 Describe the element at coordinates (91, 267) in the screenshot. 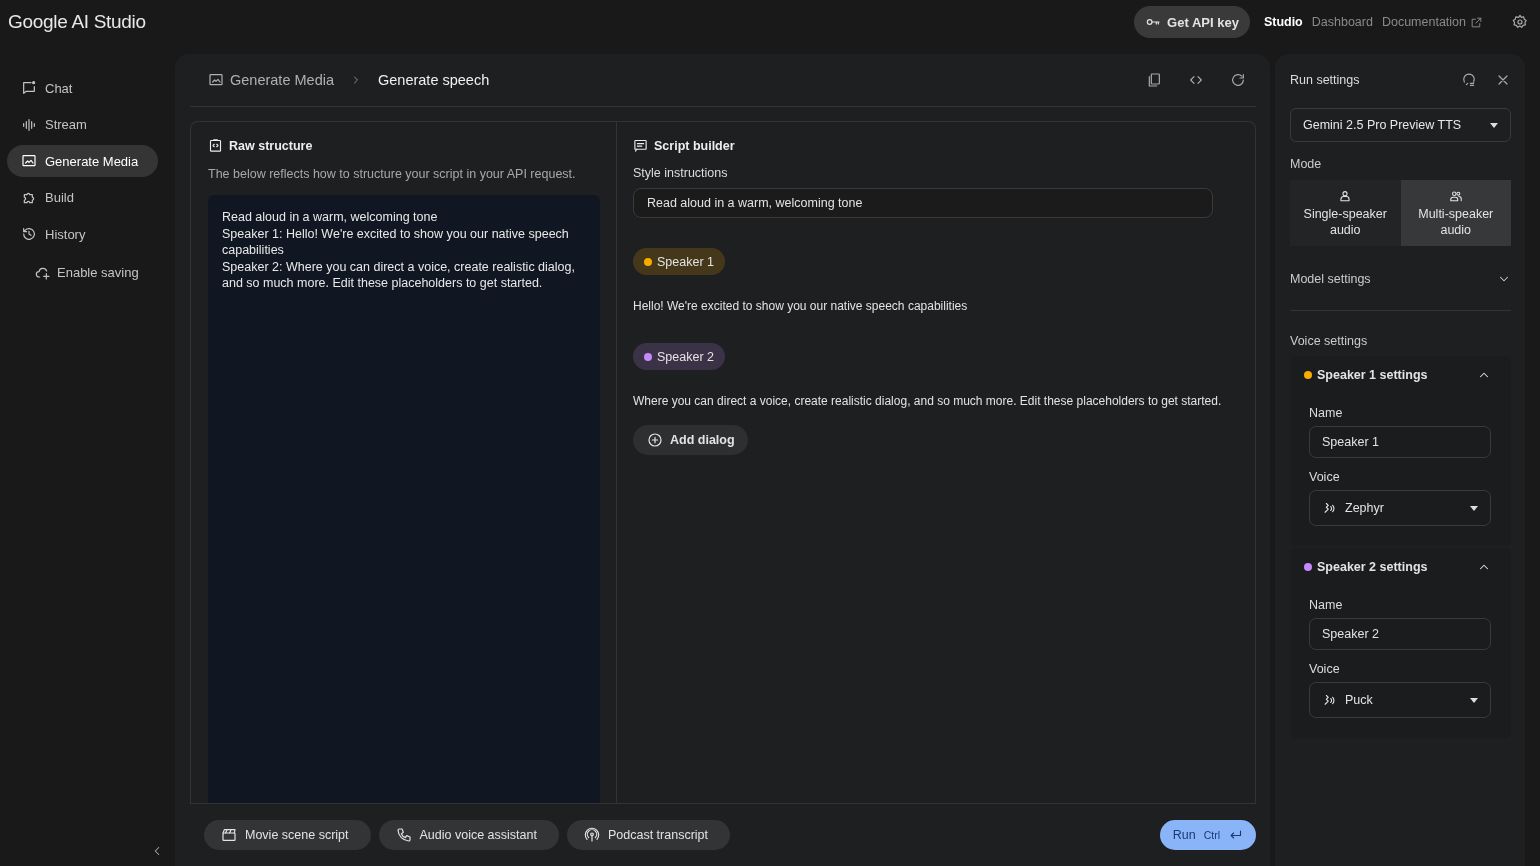

I see `enable-saving-link: Enable saving` at that location.